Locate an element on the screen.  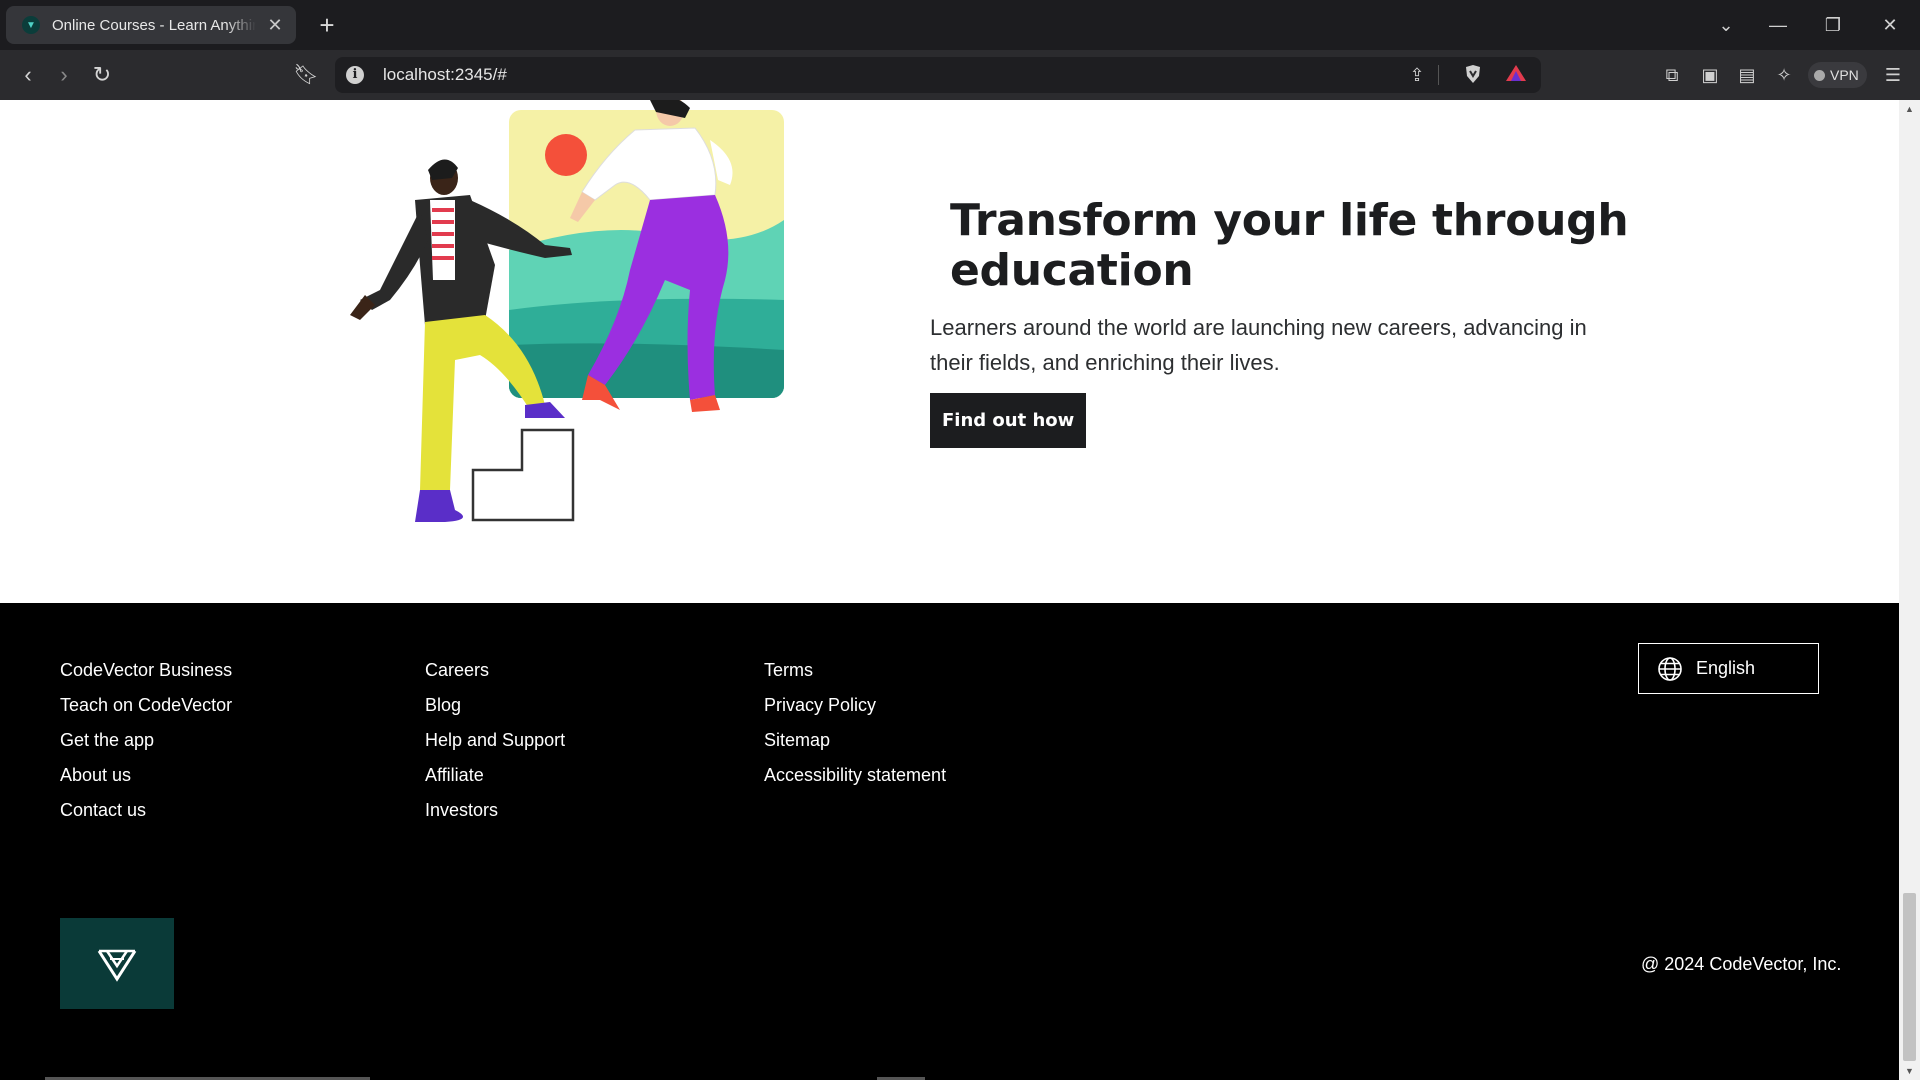
footer-link-help-support: Help and Support is located at coordinates (495, 740).